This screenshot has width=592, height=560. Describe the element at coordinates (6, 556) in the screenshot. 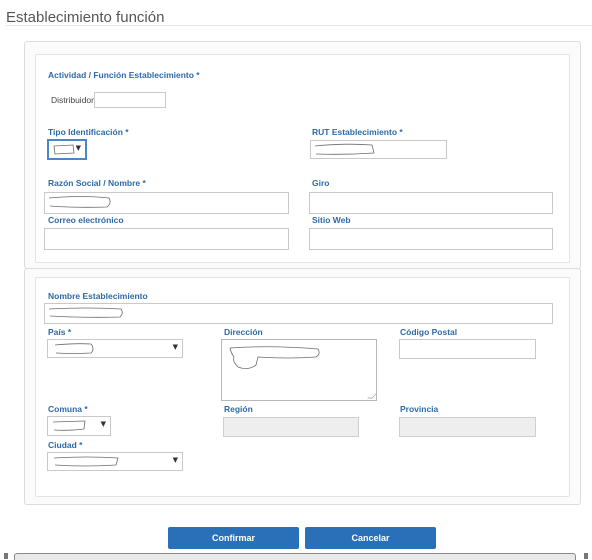

I see `scroll-left-edge` at that location.